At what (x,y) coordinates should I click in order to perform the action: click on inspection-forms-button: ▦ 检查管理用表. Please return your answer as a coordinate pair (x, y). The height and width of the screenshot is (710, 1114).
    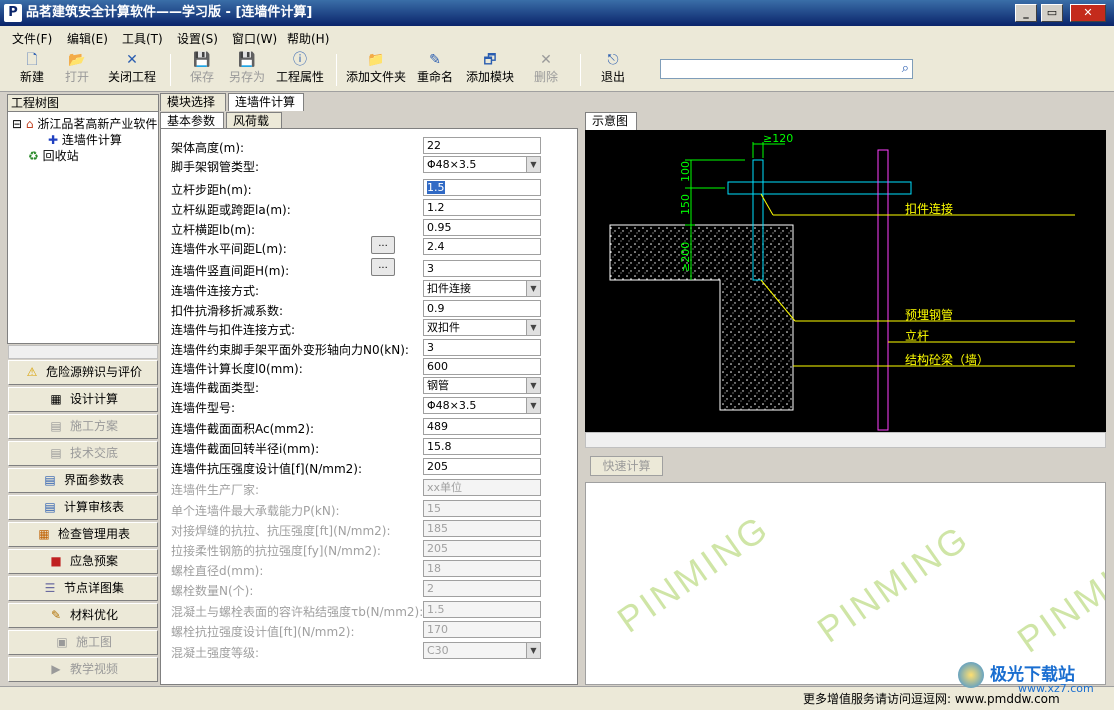
    Looking at the image, I should click on (83, 534).